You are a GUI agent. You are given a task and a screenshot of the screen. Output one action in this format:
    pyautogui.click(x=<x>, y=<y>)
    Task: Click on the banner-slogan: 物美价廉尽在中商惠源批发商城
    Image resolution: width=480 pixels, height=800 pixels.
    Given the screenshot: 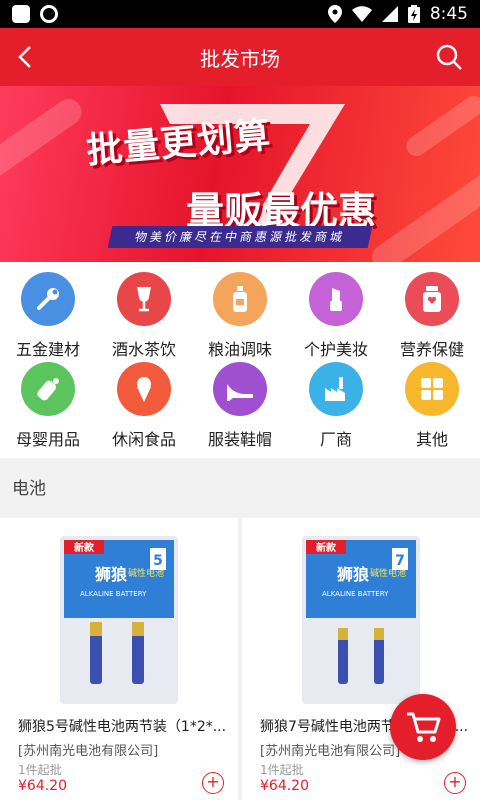 What is the action you would take?
    pyautogui.click(x=240, y=237)
    